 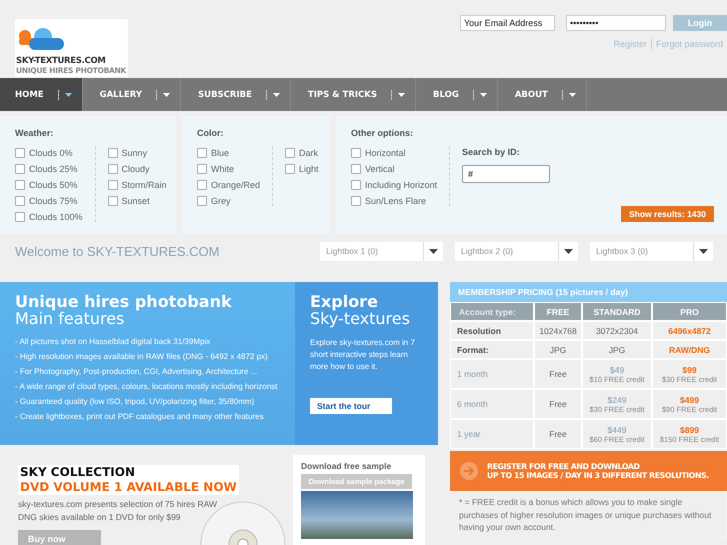 I want to click on row-label: 1 month, so click(x=492, y=374).